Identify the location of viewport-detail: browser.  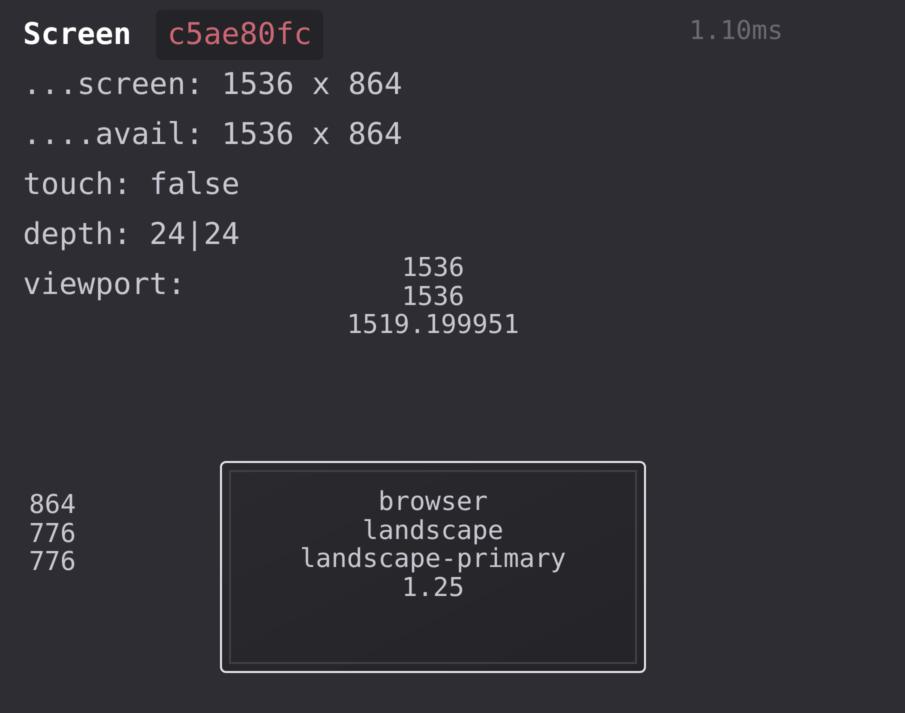
(433, 502).